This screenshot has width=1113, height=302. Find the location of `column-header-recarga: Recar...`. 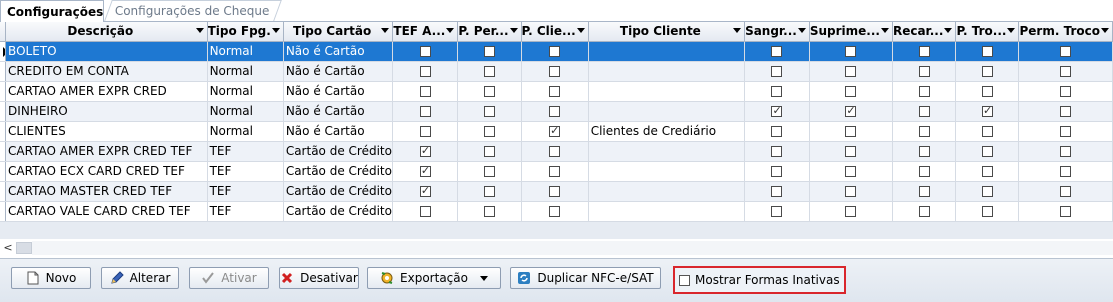

column-header-recarga: Recar... is located at coordinates (924, 32).